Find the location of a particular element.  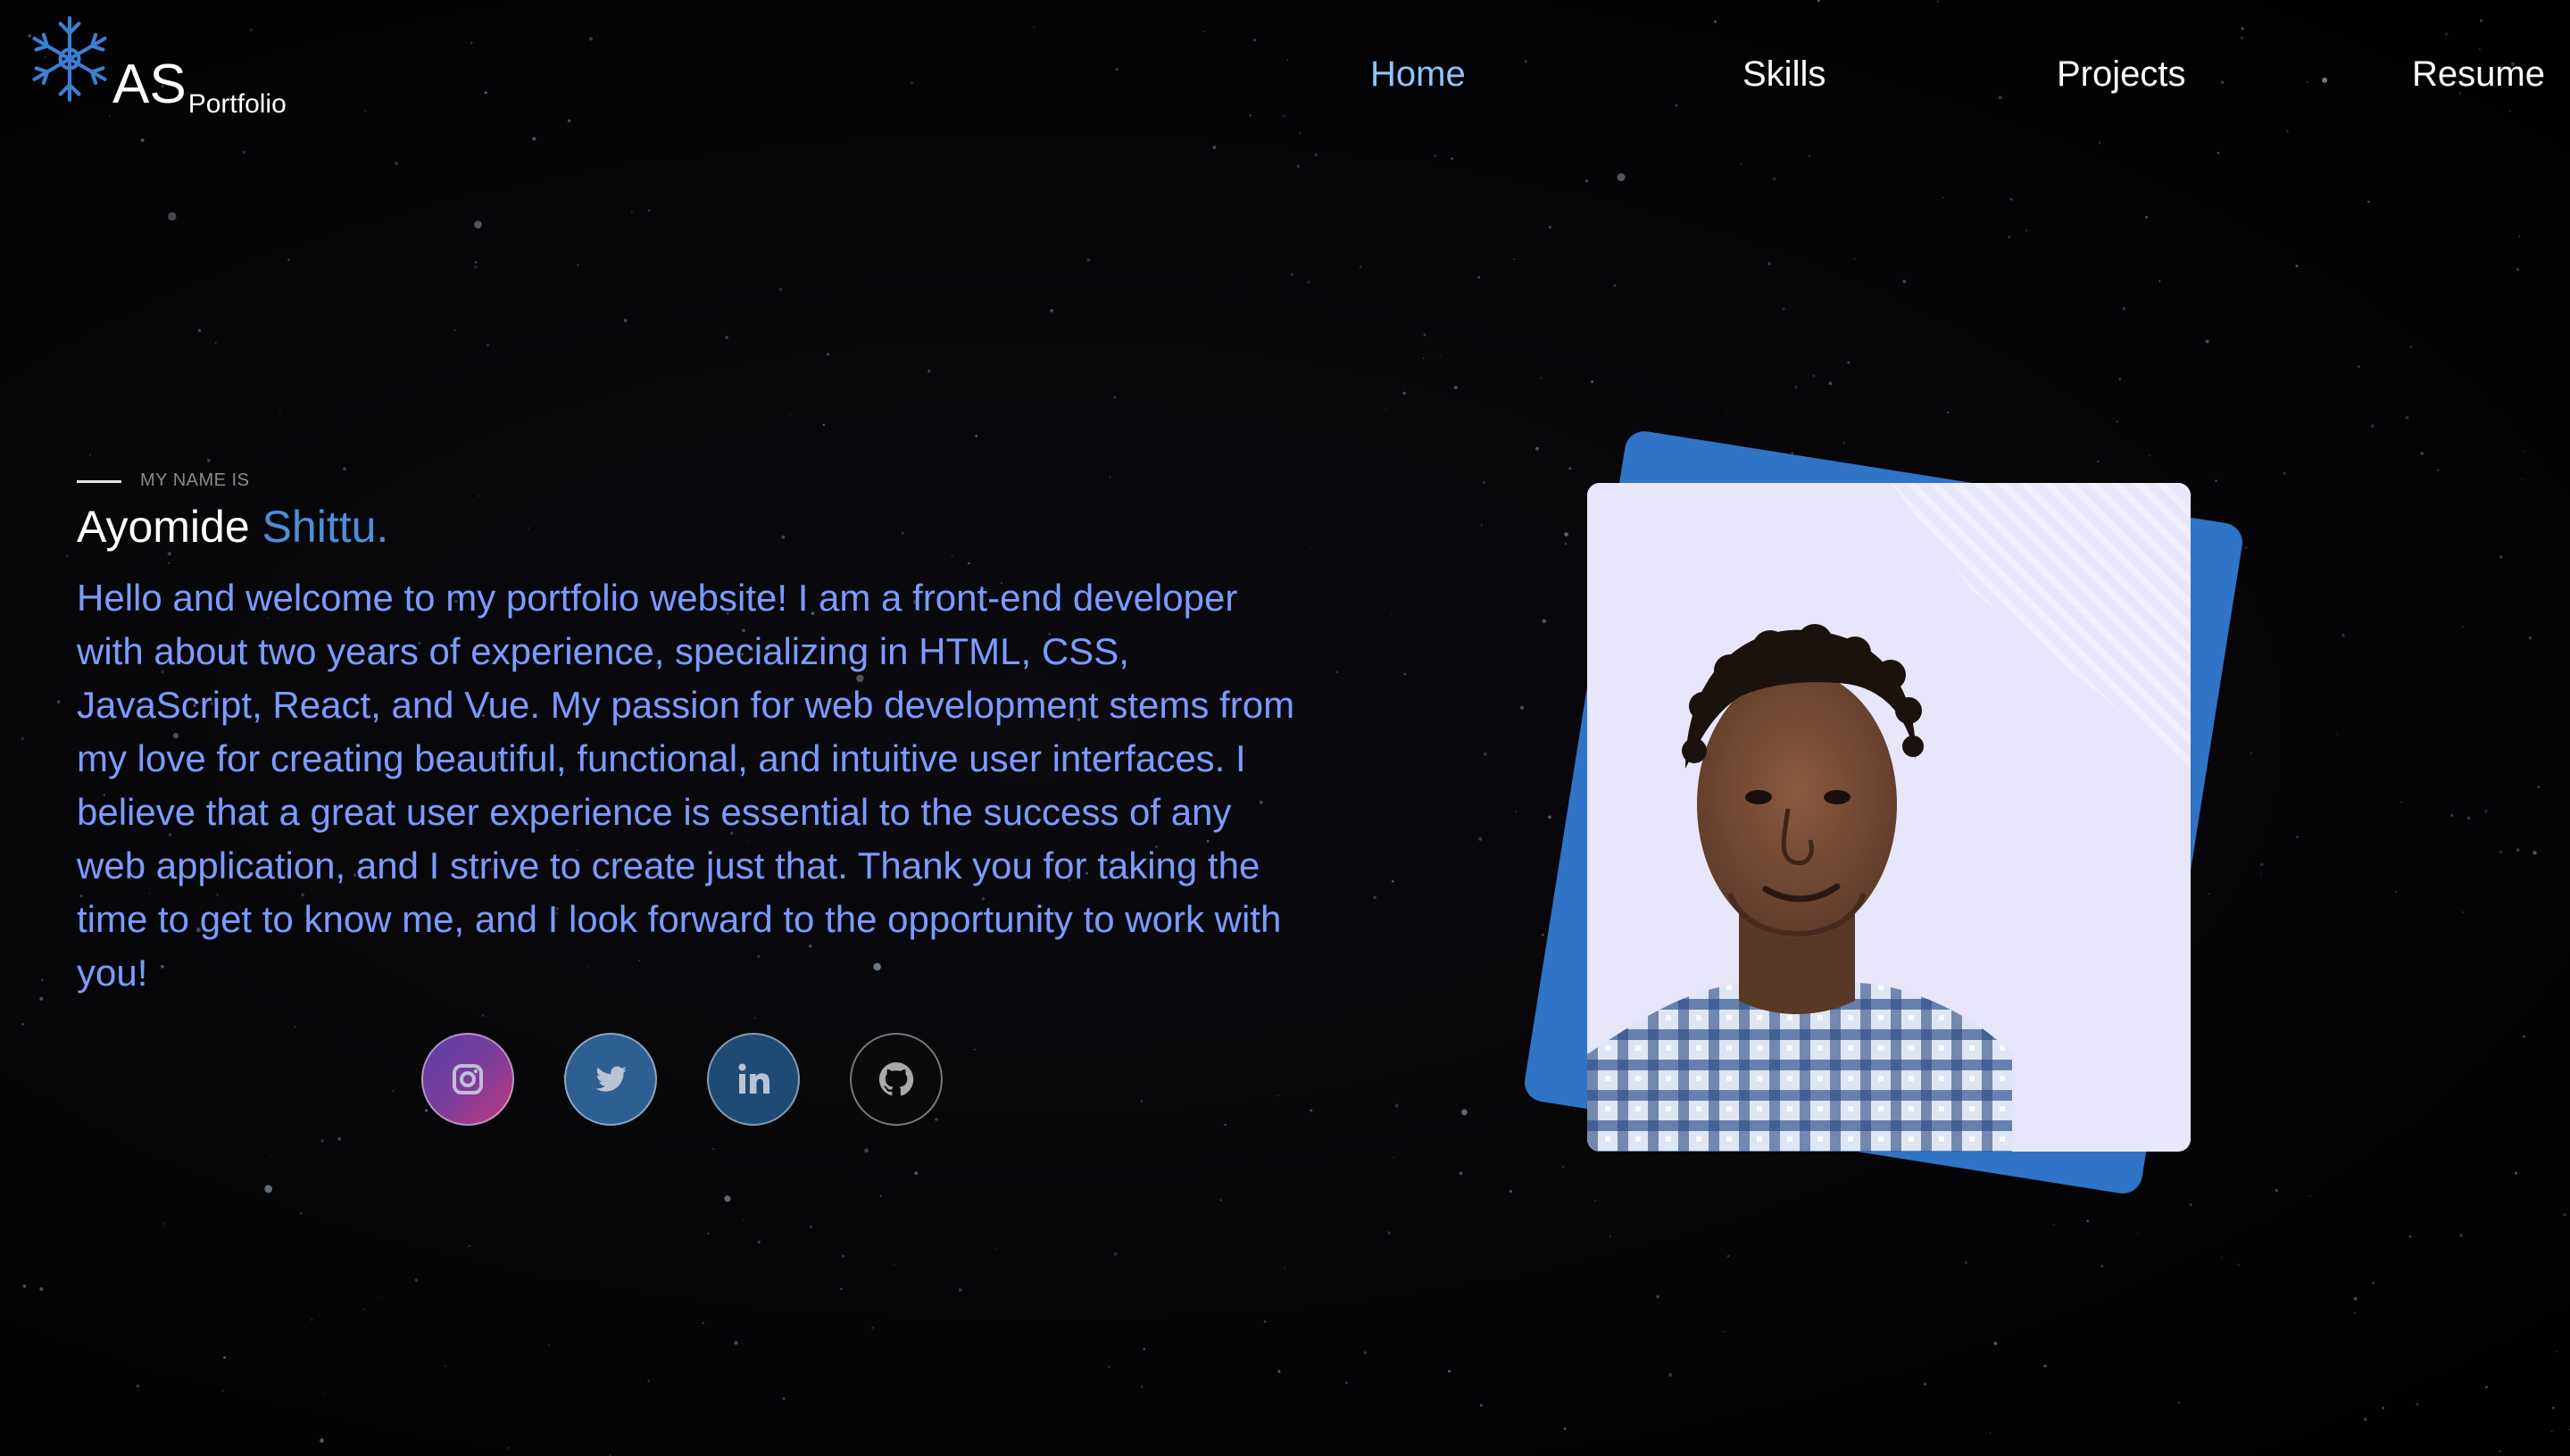

twitter-button is located at coordinates (610, 1079).